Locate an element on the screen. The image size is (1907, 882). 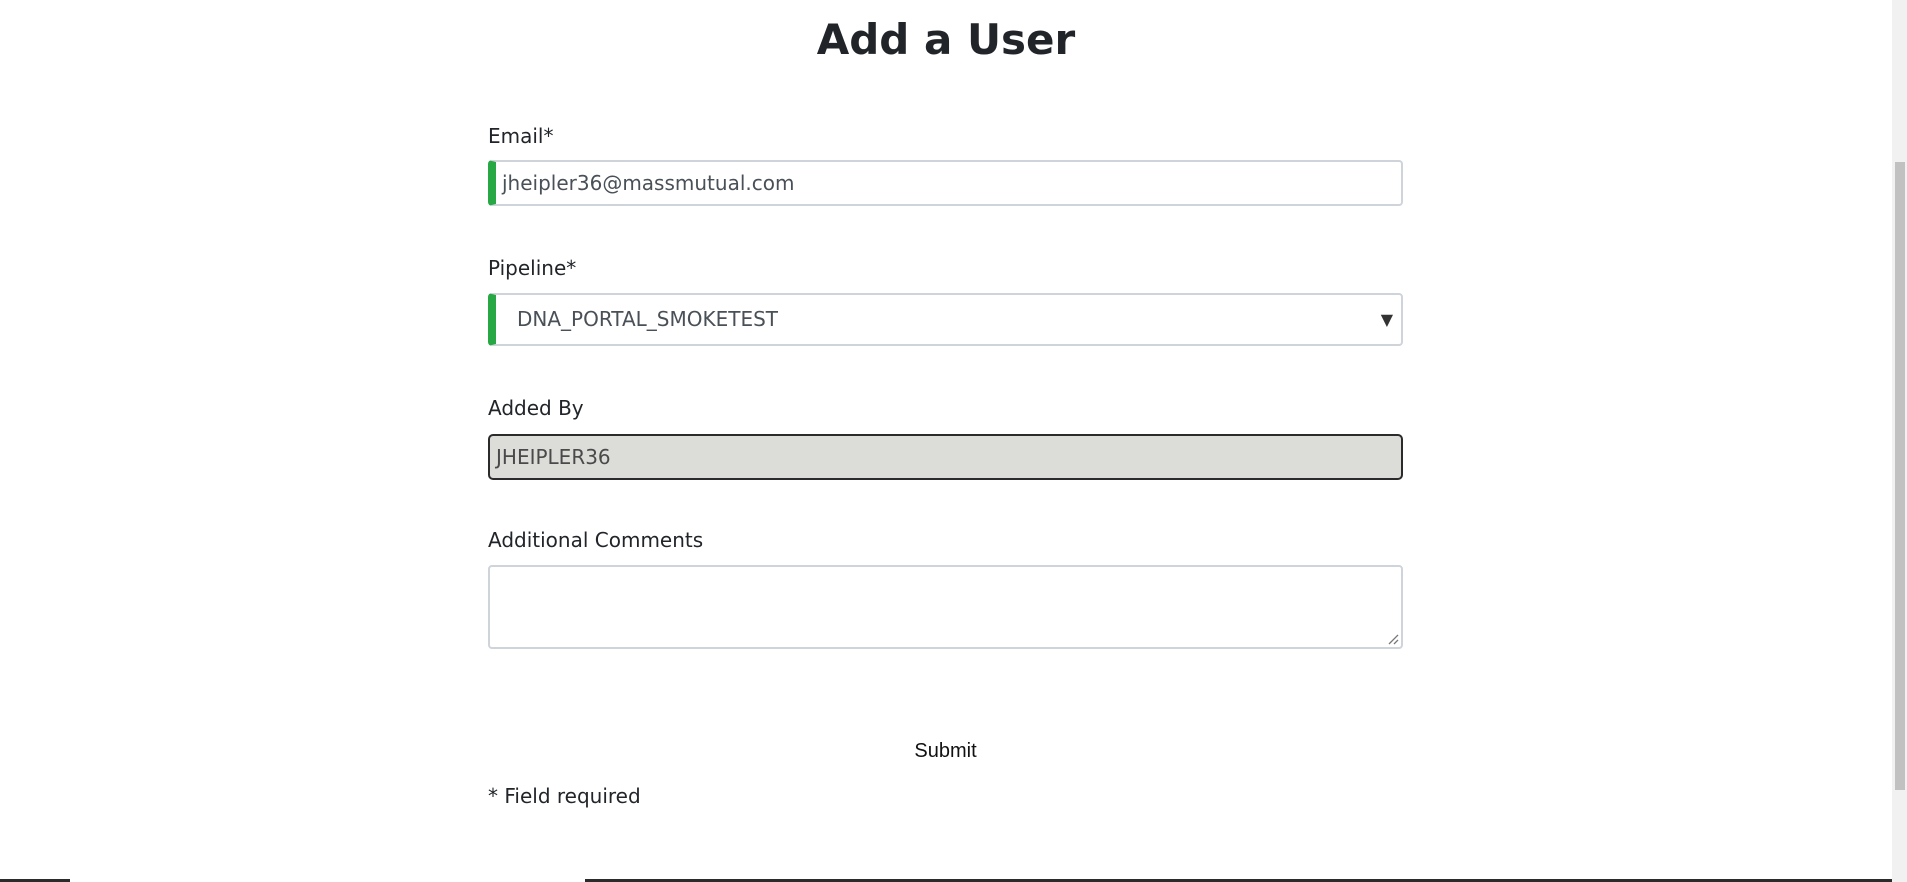
resize-handle-icon is located at coordinates (1393, 639).